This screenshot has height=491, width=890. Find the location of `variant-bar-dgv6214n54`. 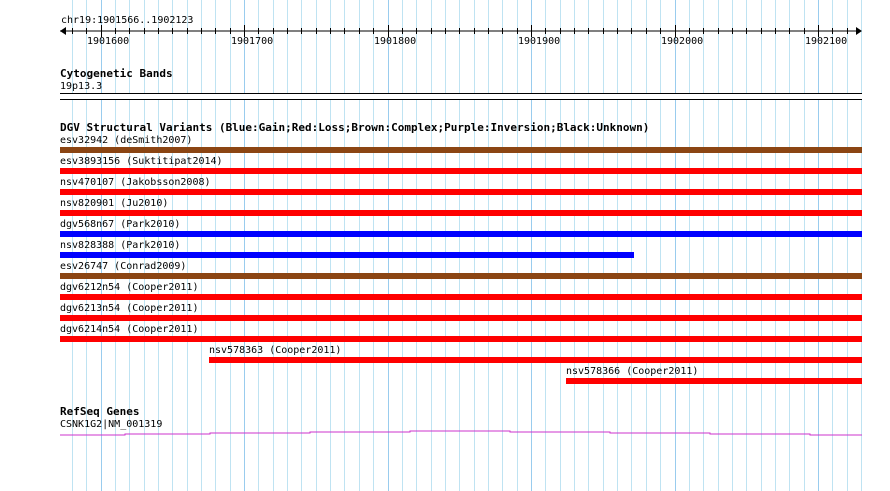

variant-bar-dgv6214n54 is located at coordinates (461, 339).